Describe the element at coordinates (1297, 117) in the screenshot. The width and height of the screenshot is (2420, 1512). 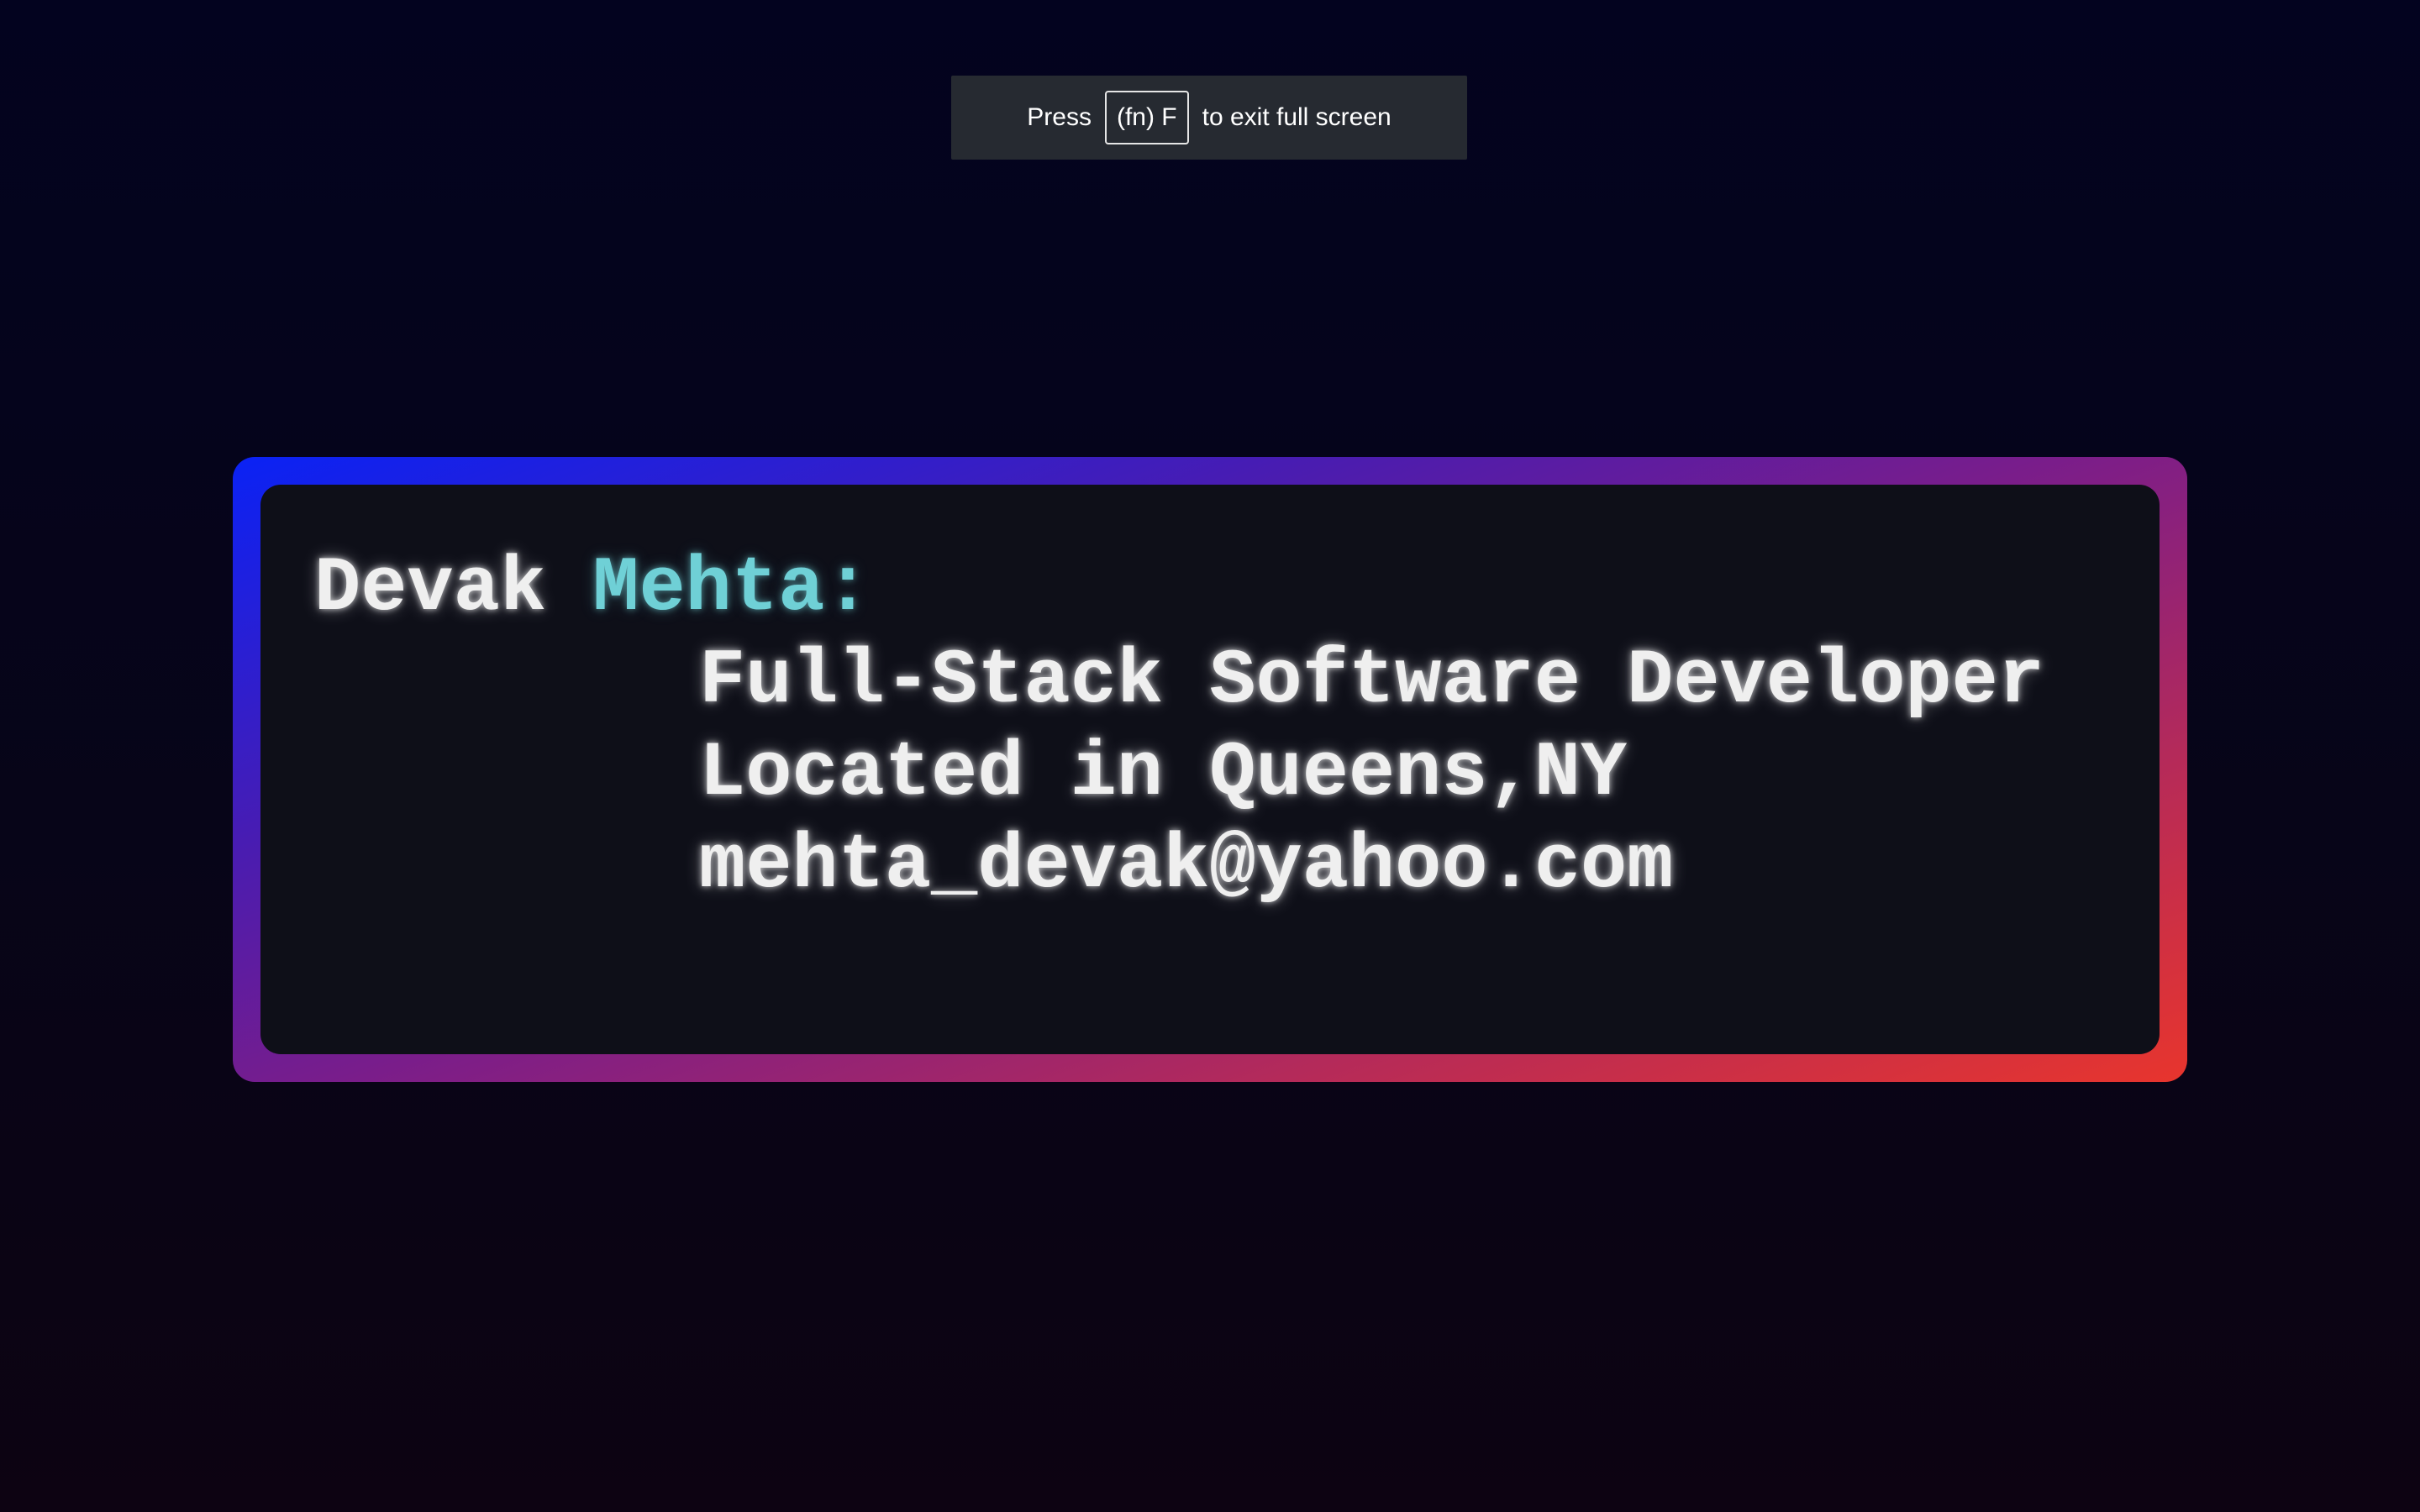
I see `notice-suffix: to exit full screen` at that location.